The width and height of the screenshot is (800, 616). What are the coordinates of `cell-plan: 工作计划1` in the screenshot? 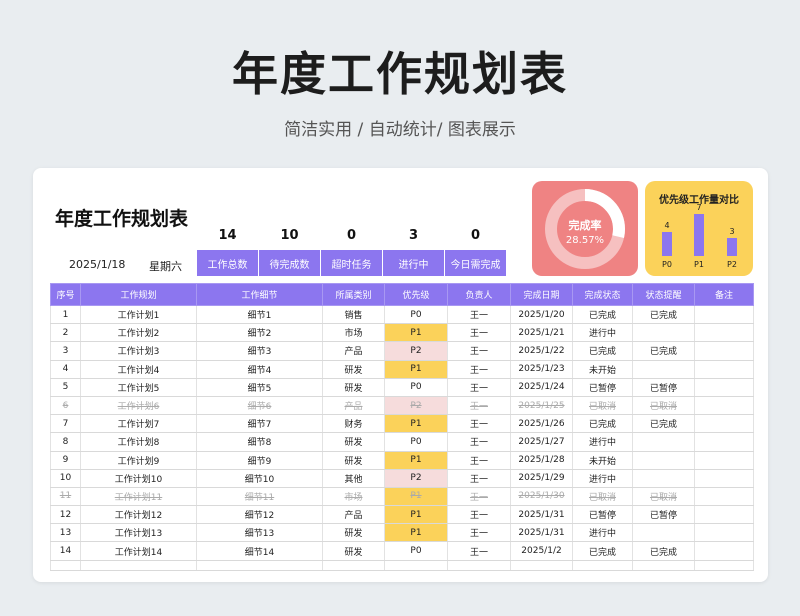 It's located at (138, 315).